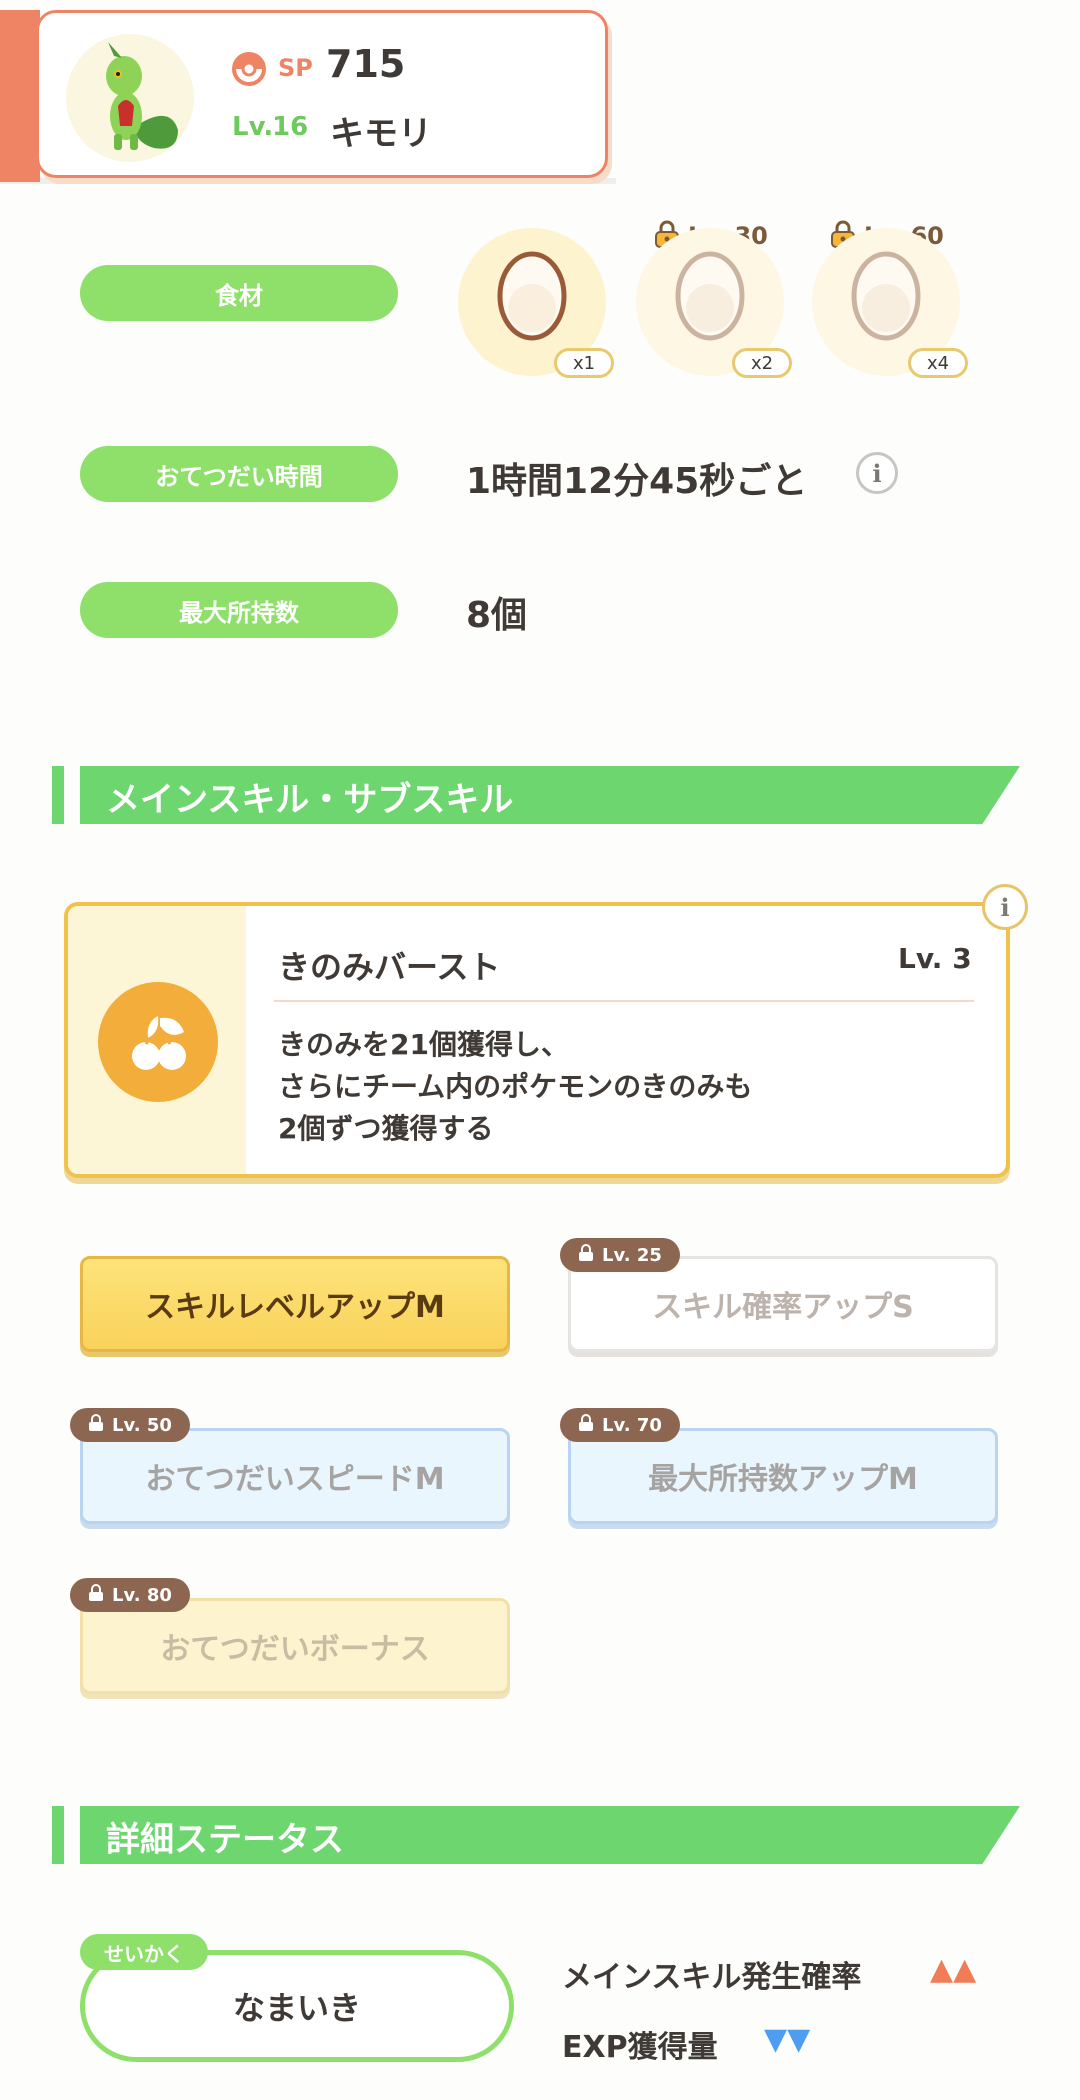  Describe the element at coordinates (308, 181) in the screenshot. I see `header-divider` at that location.